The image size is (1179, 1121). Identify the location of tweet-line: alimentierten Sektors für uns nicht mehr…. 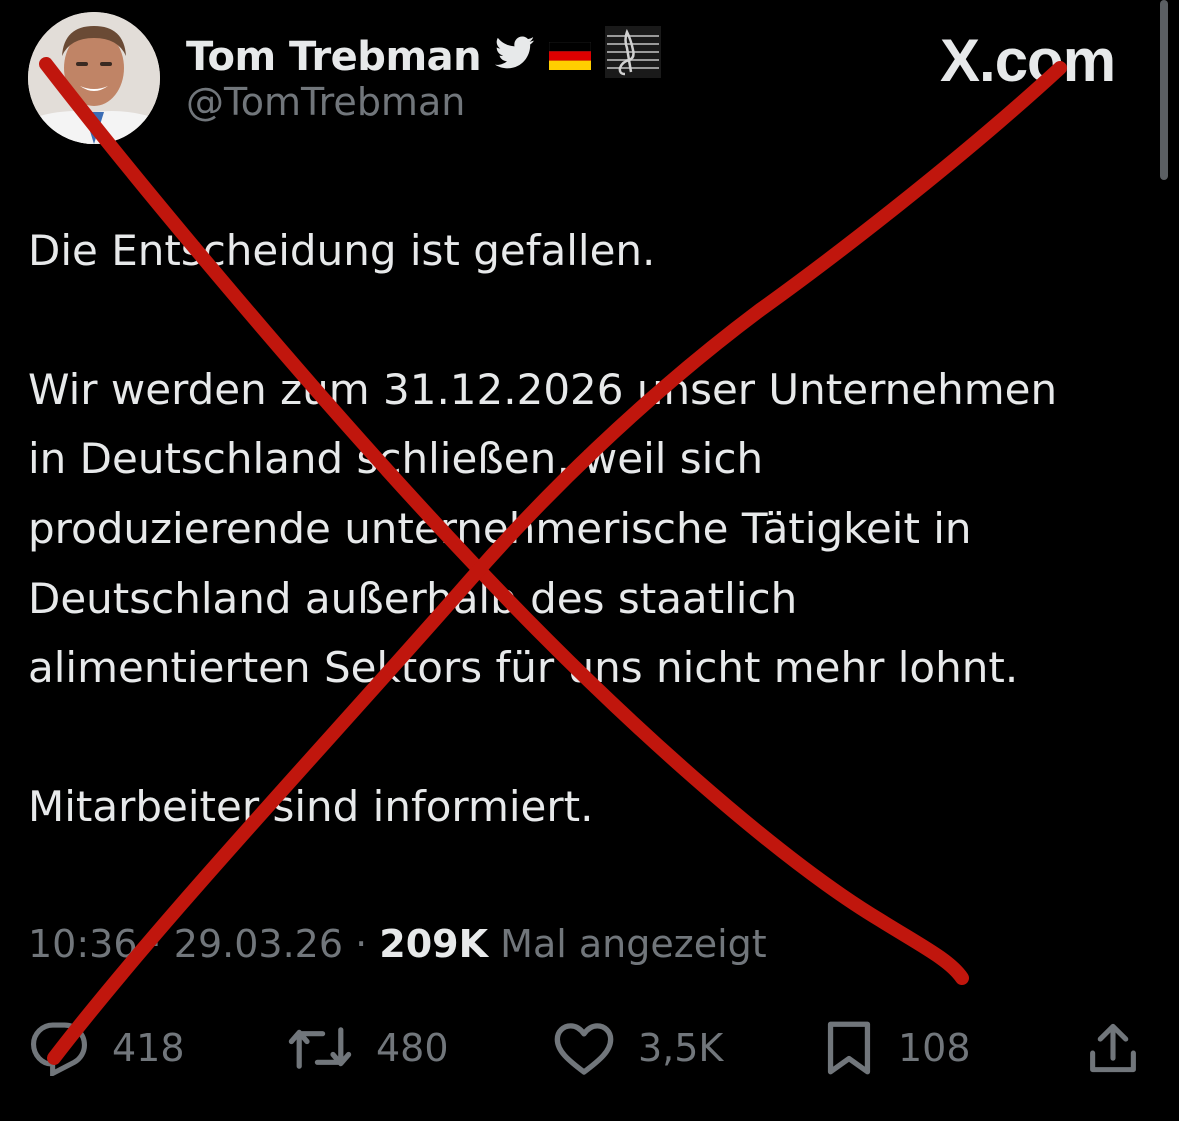
(523, 667).